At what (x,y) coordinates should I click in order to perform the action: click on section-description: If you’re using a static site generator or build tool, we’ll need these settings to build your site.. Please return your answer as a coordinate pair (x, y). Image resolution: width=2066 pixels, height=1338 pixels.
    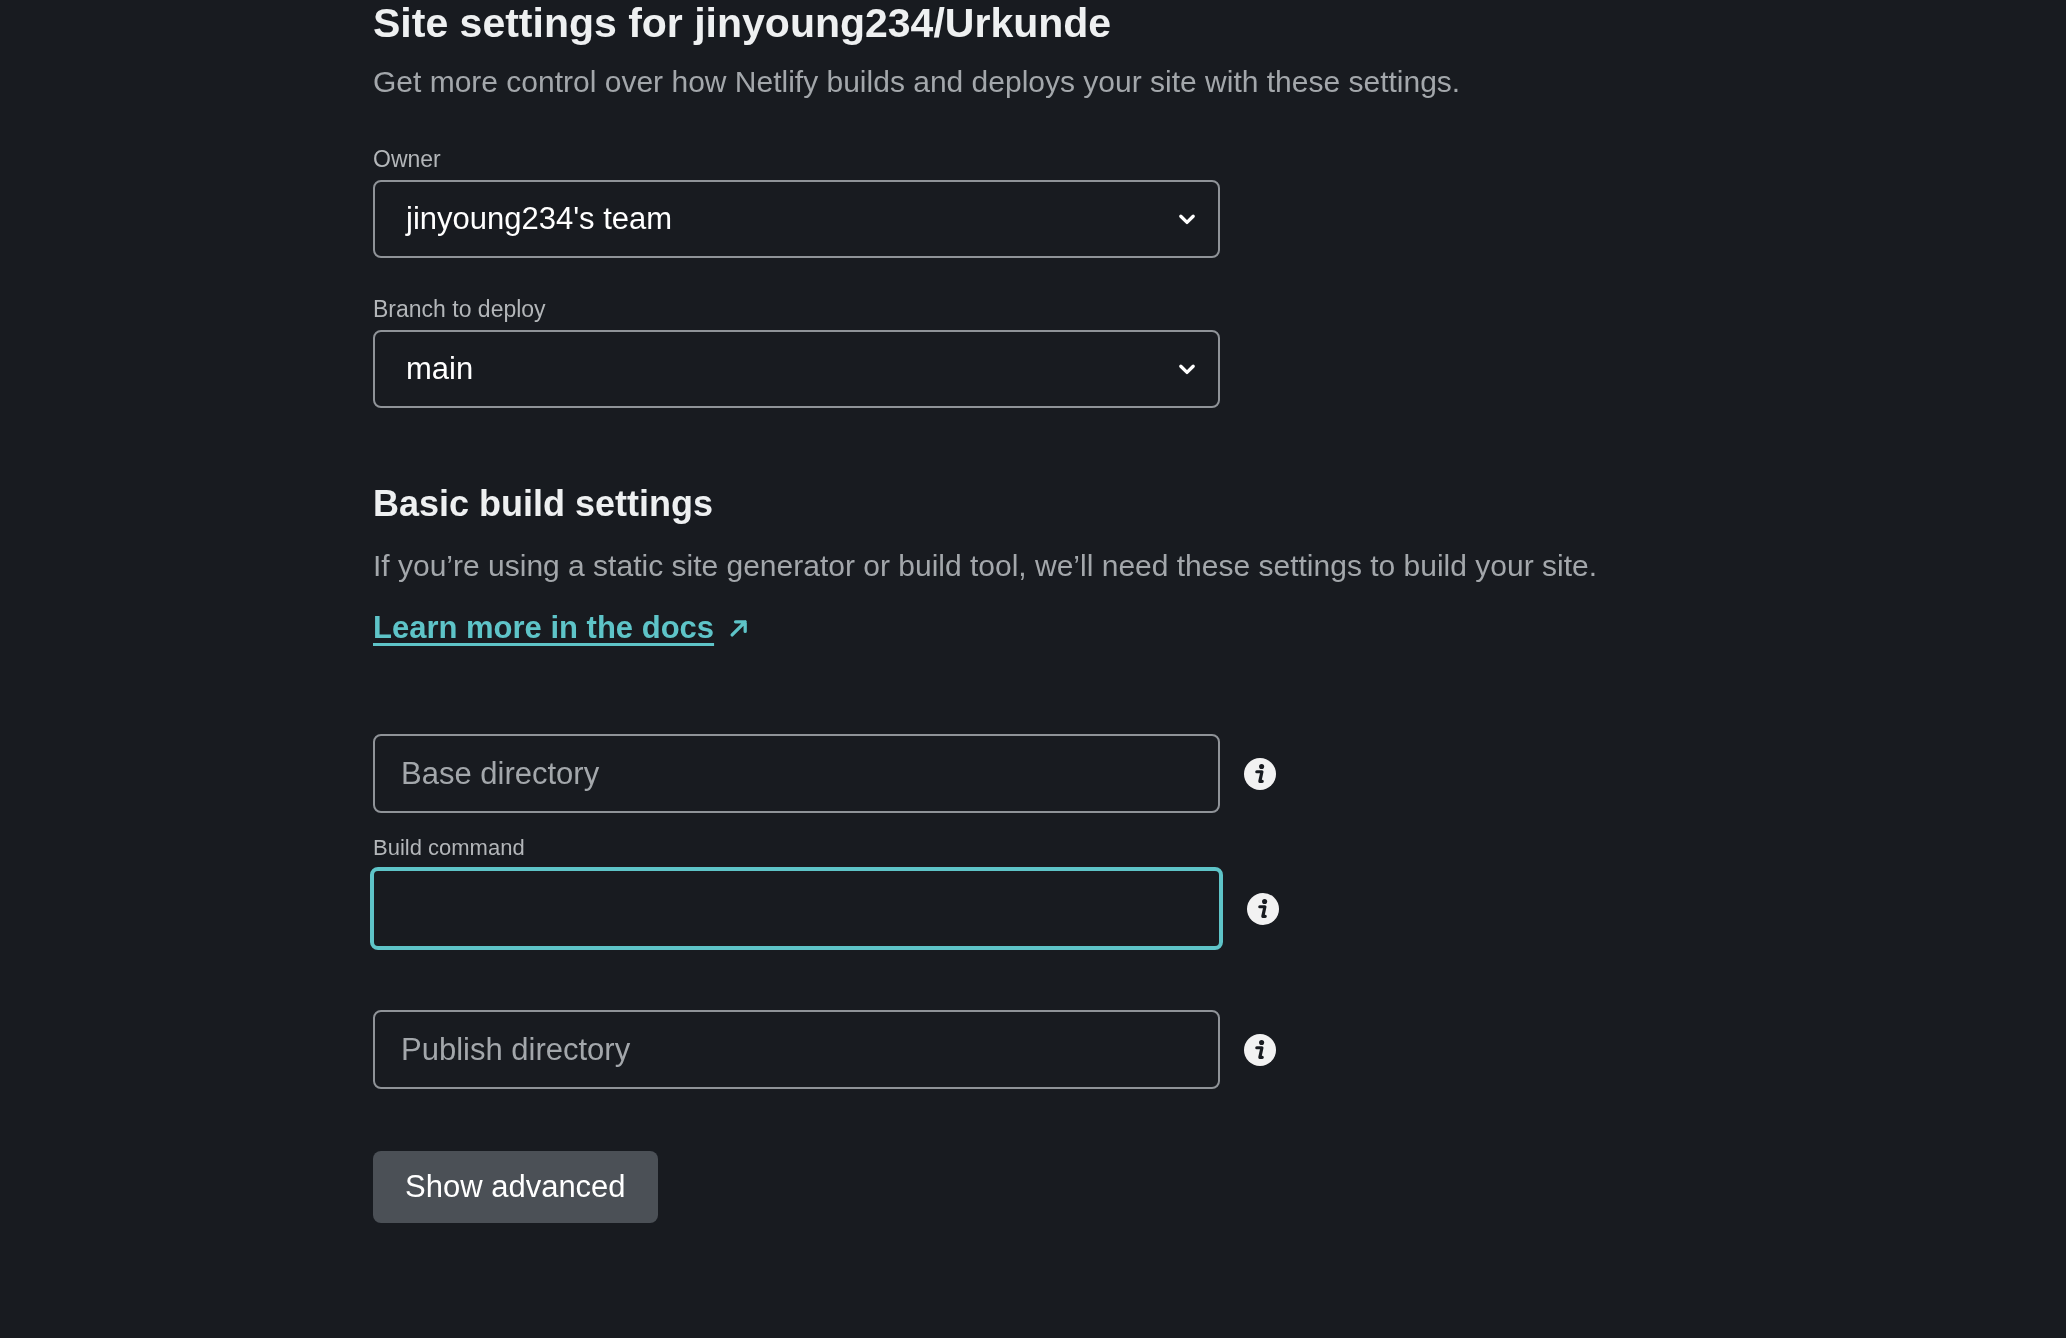
    Looking at the image, I should click on (985, 566).